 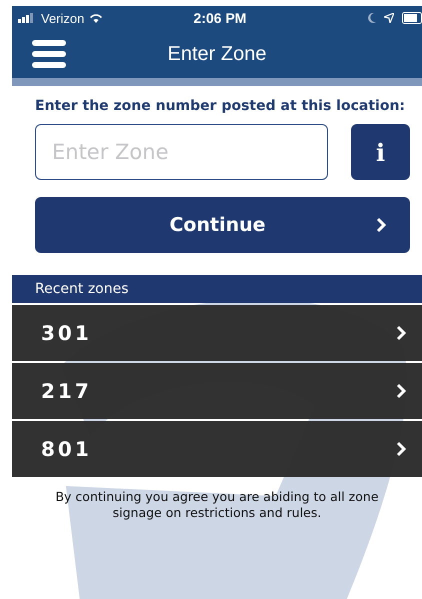 I want to click on info-button: i, so click(x=380, y=152).